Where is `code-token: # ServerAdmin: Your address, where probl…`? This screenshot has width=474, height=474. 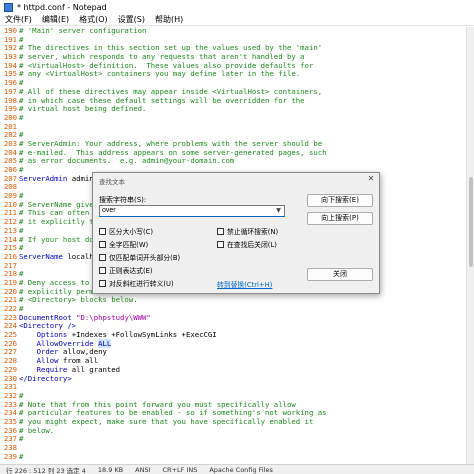 code-token: # ServerAdmin: Your address, where probl… is located at coordinates (171, 143).